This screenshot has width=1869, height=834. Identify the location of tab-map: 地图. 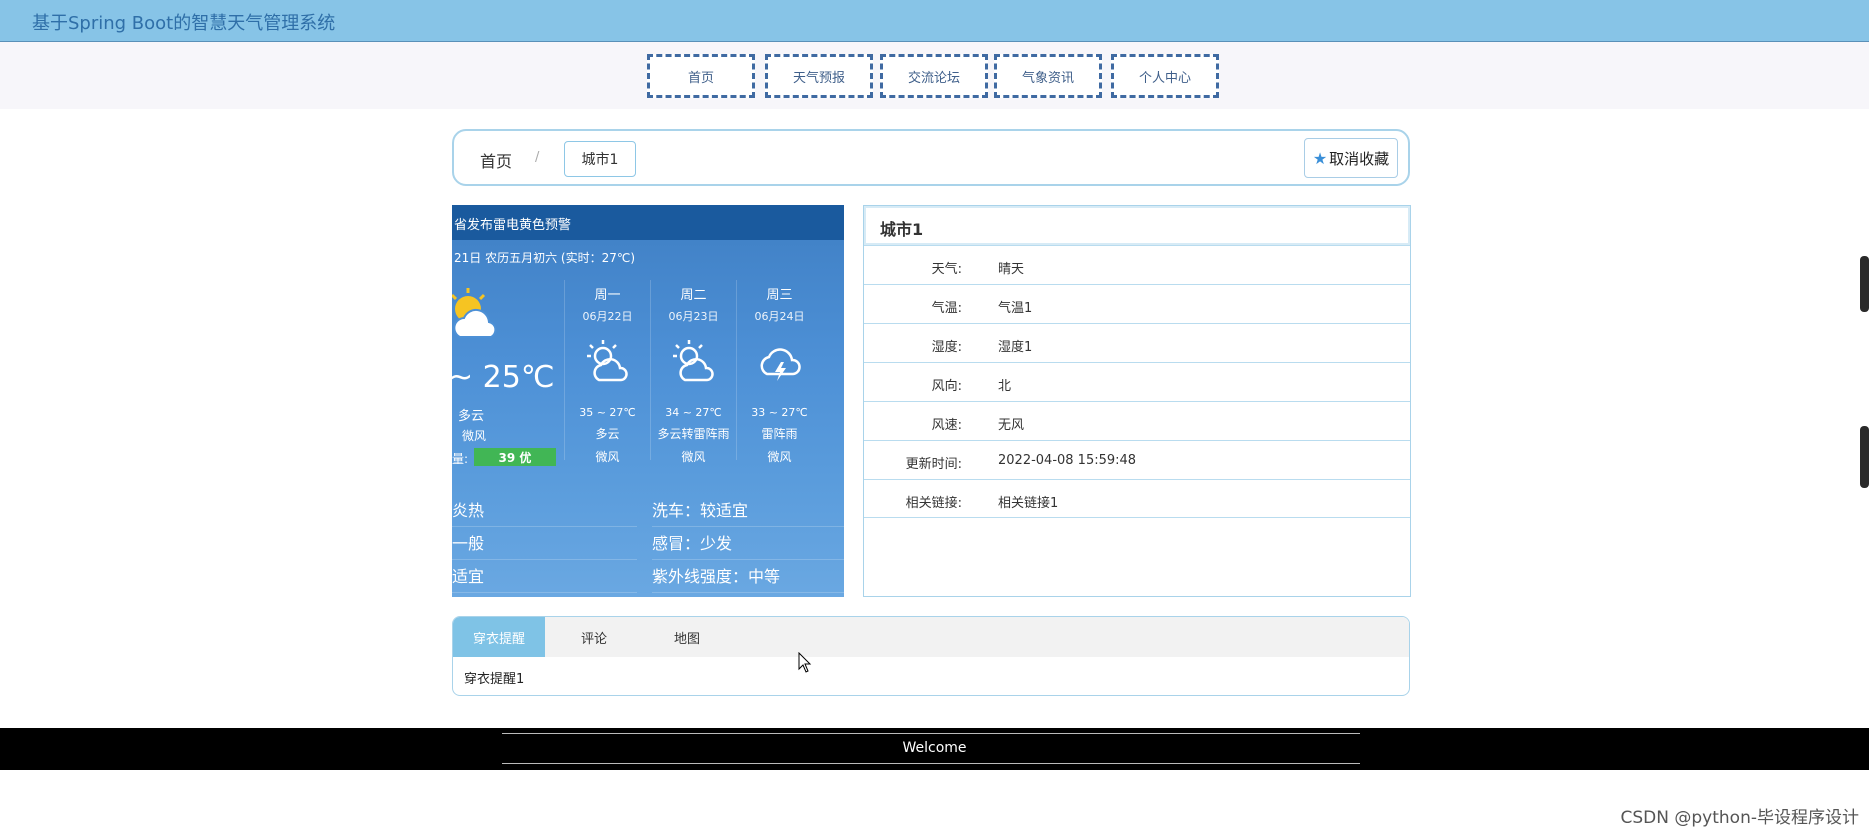
(687, 637).